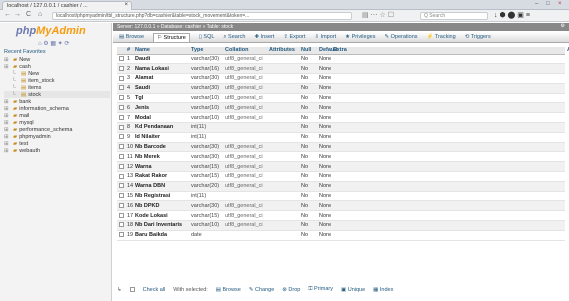 This screenshot has width=569, height=301. I want to click on minimize-icon: –, so click(536, 4).